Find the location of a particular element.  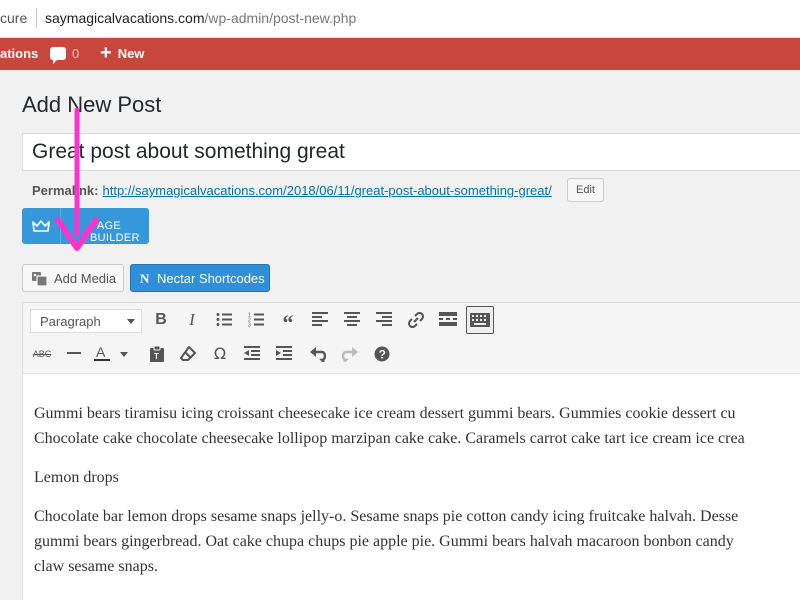

address-bar-separator is located at coordinates (36, 18).